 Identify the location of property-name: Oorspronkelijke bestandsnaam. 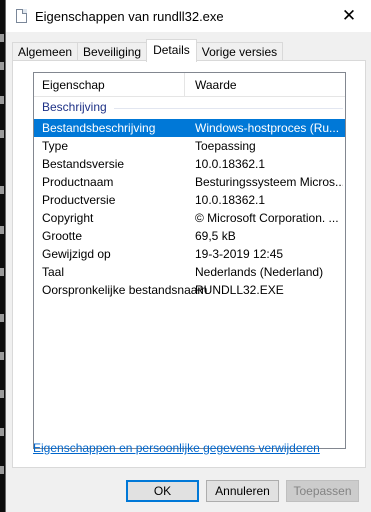
(125, 290).